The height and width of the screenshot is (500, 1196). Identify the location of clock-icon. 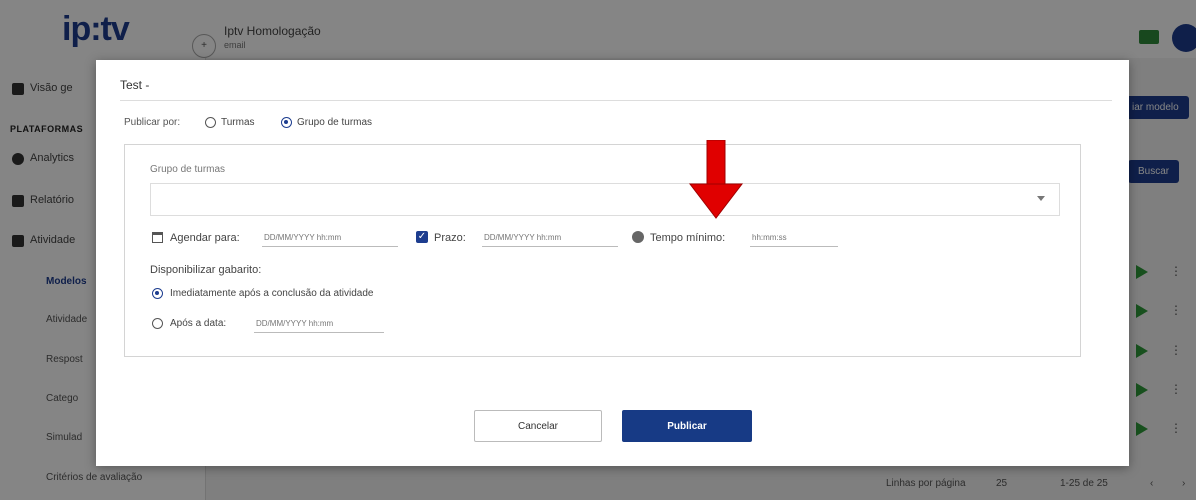
(638, 237).